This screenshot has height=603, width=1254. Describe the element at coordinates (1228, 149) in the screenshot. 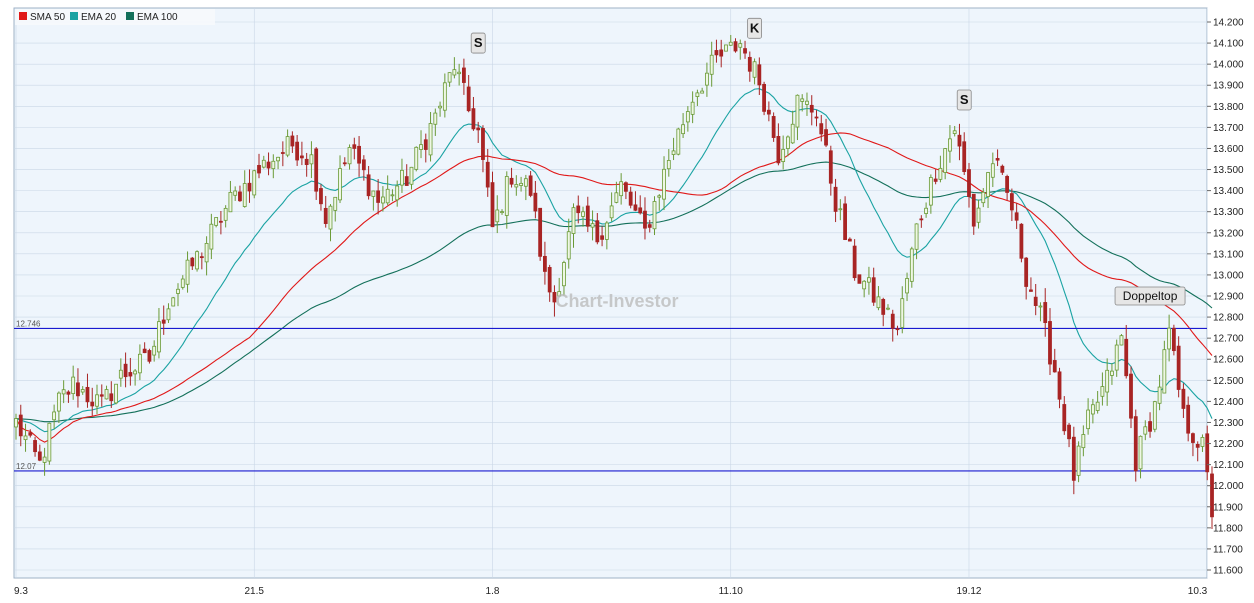

I see `y-tick-label: 13.600` at that location.